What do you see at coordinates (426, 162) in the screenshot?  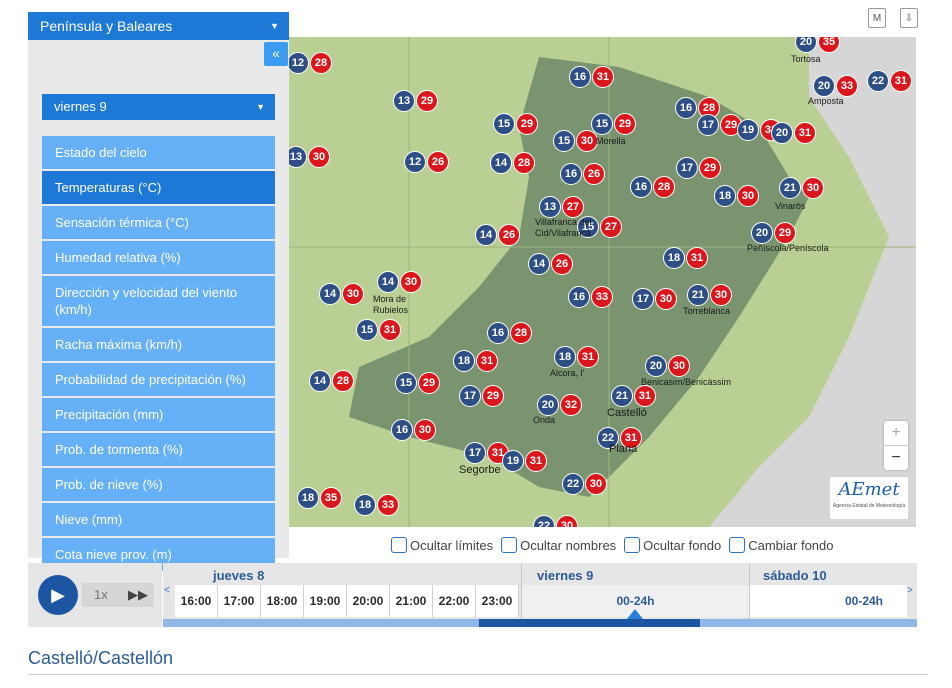 I see `temp-pair: 12 26` at bounding box center [426, 162].